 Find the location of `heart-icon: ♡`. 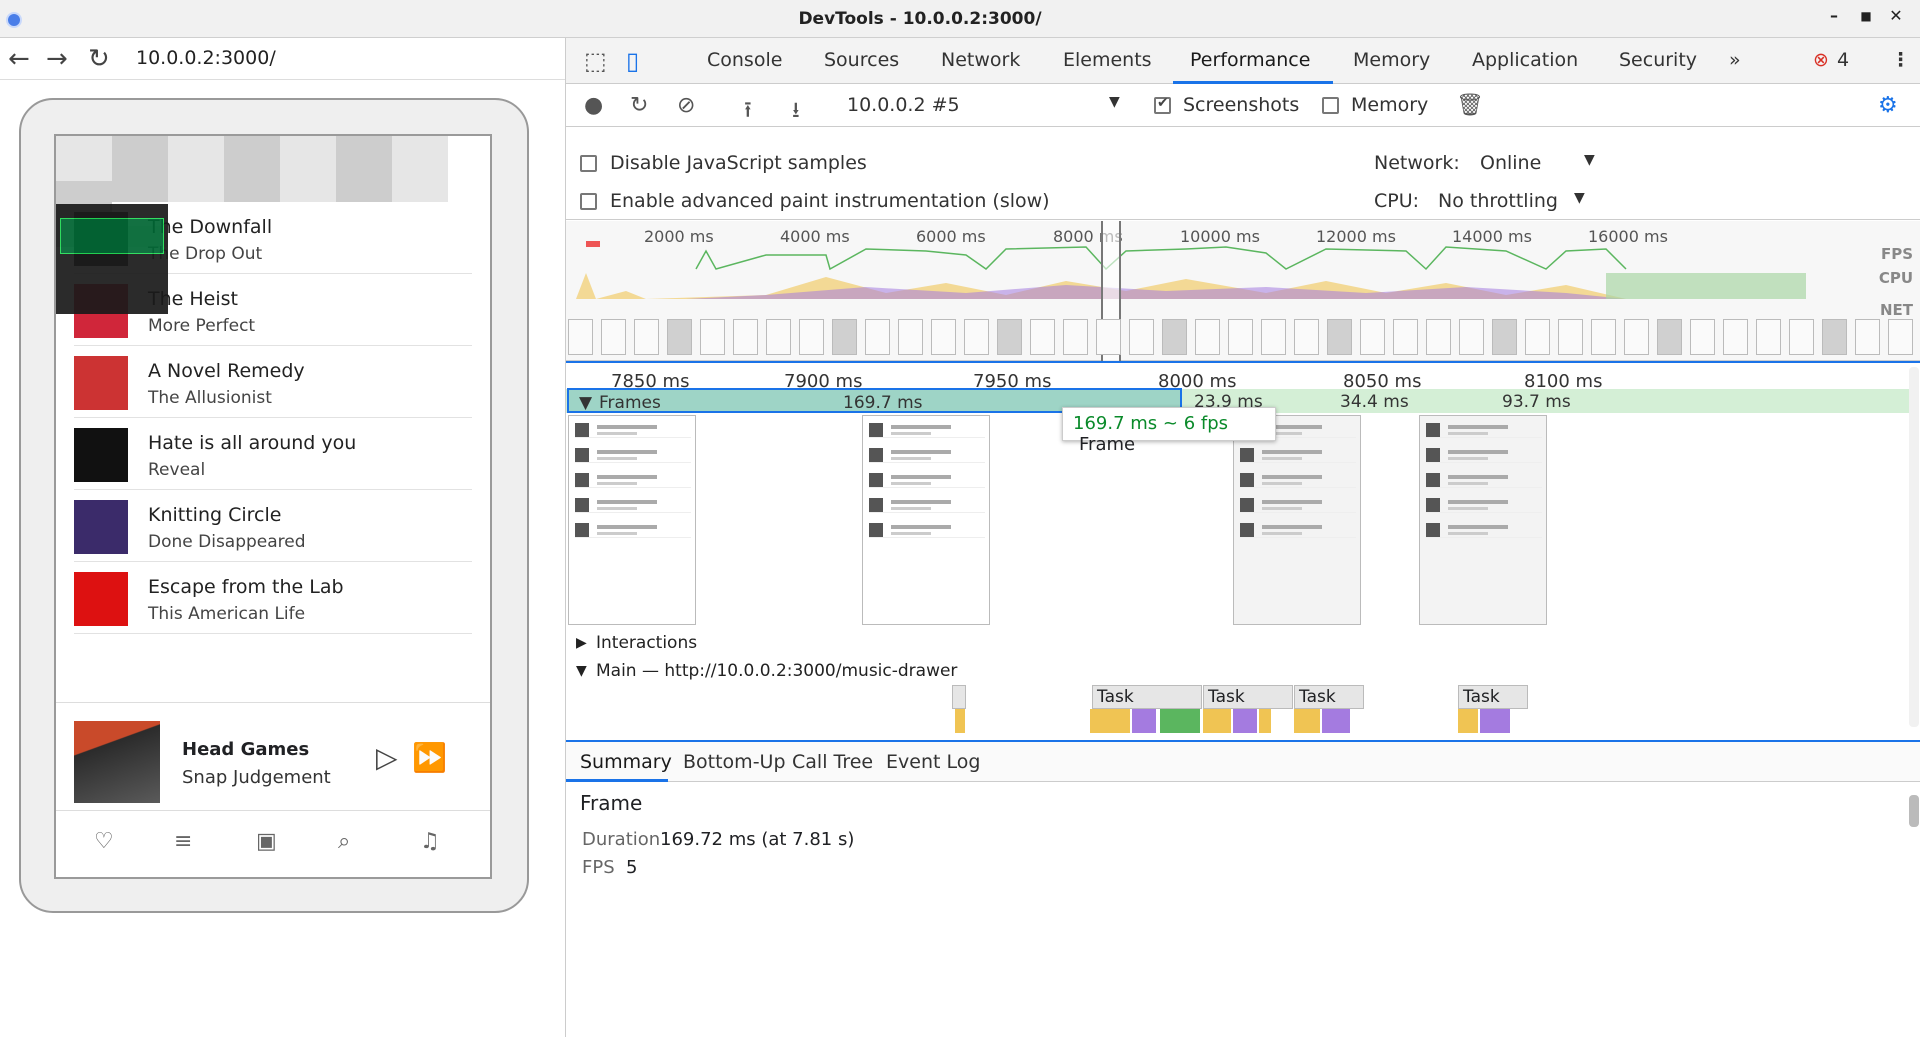

heart-icon: ♡ is located at coordinates (104, 841).